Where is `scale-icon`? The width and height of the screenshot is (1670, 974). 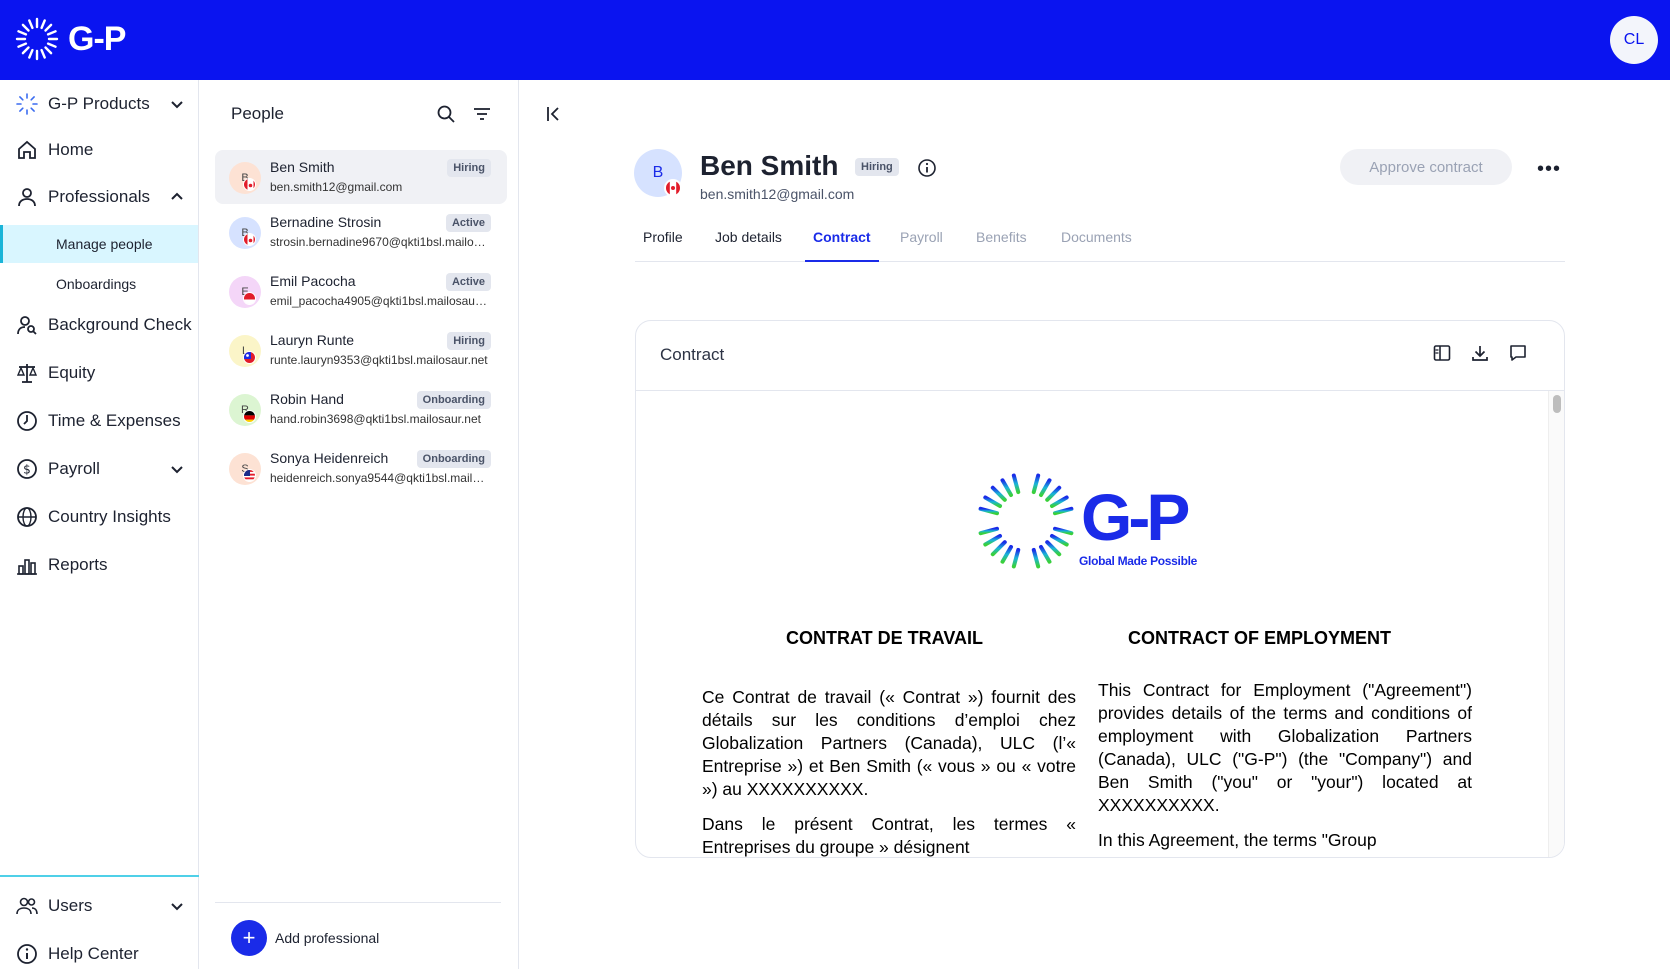
scale-icon is located at coordinates (27, 373).